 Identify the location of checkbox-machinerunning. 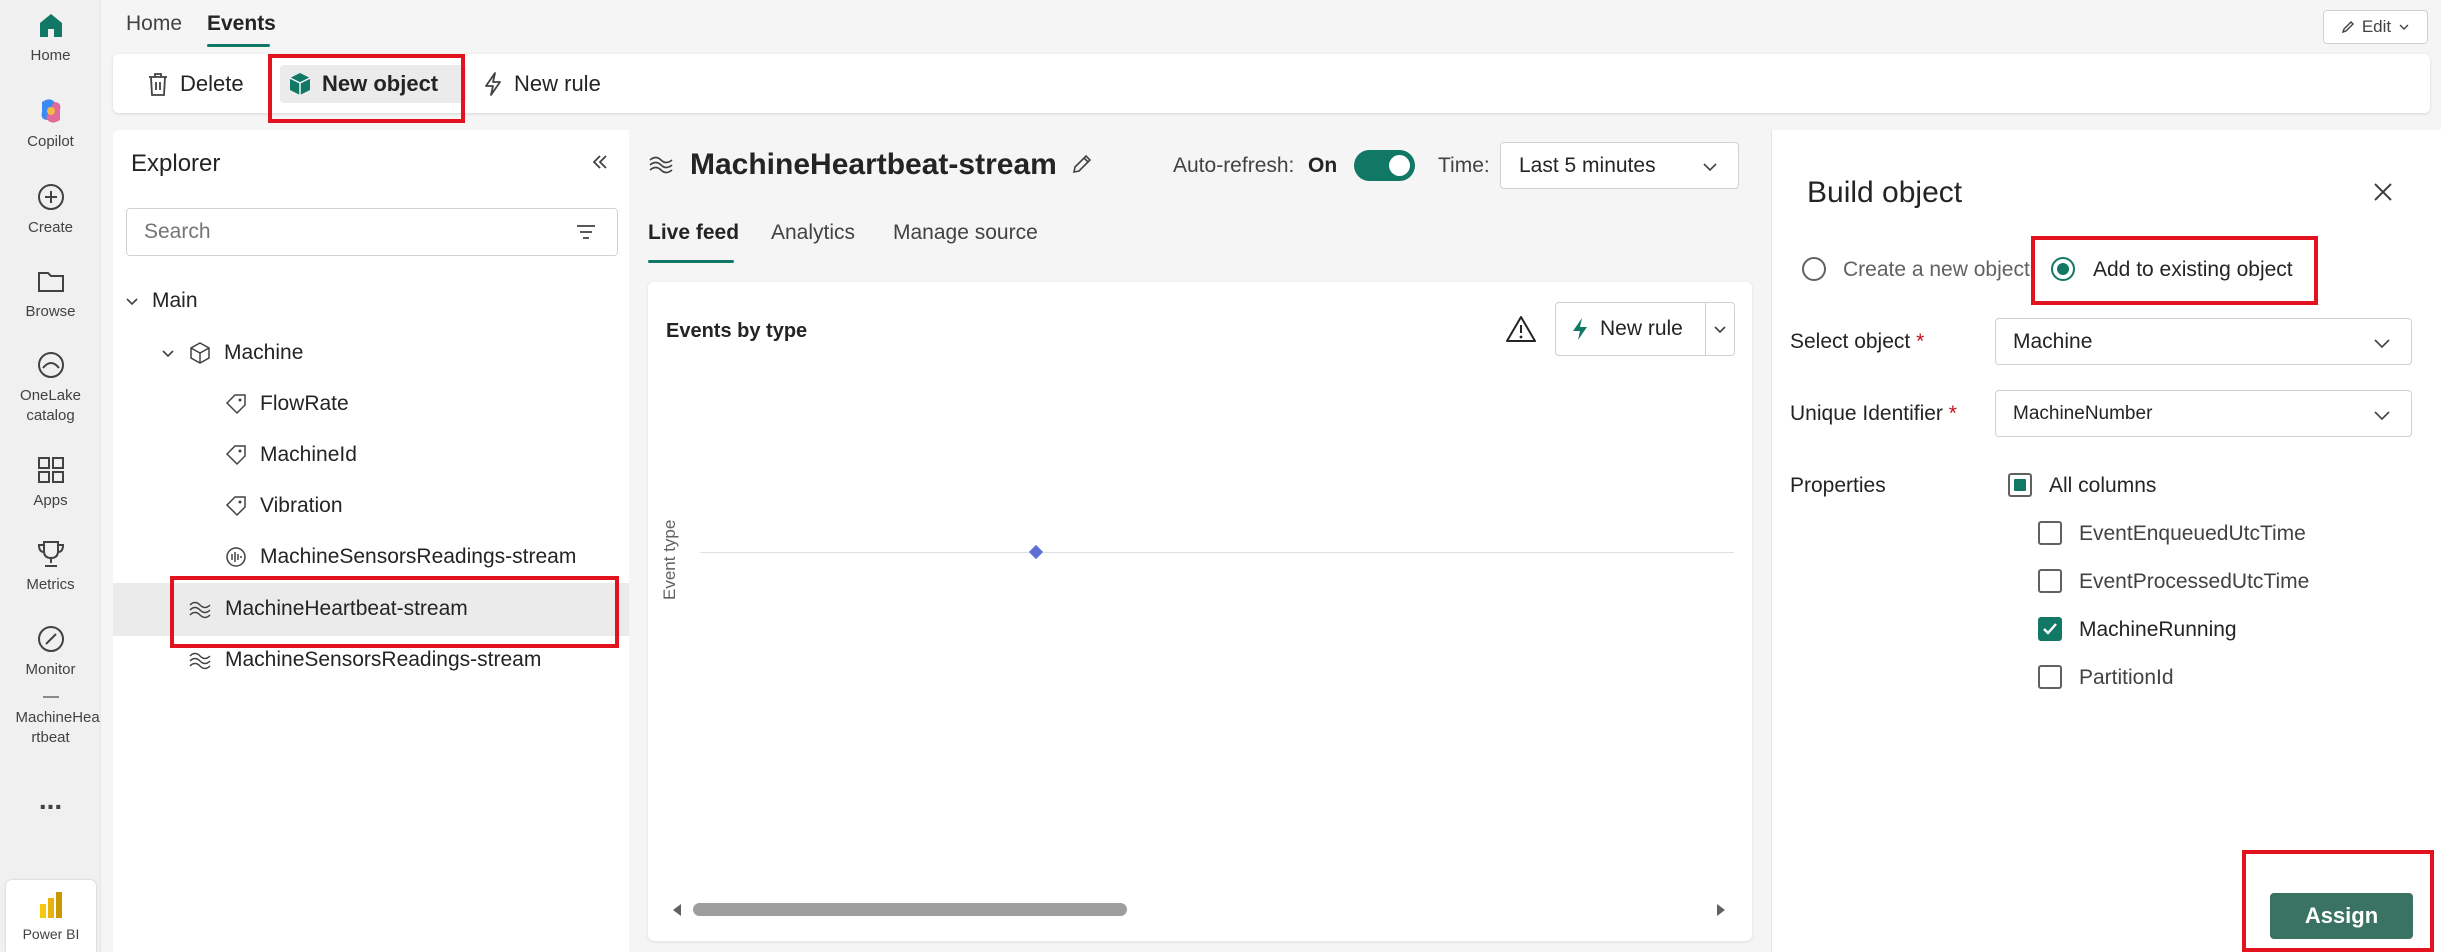
(2050, 629).